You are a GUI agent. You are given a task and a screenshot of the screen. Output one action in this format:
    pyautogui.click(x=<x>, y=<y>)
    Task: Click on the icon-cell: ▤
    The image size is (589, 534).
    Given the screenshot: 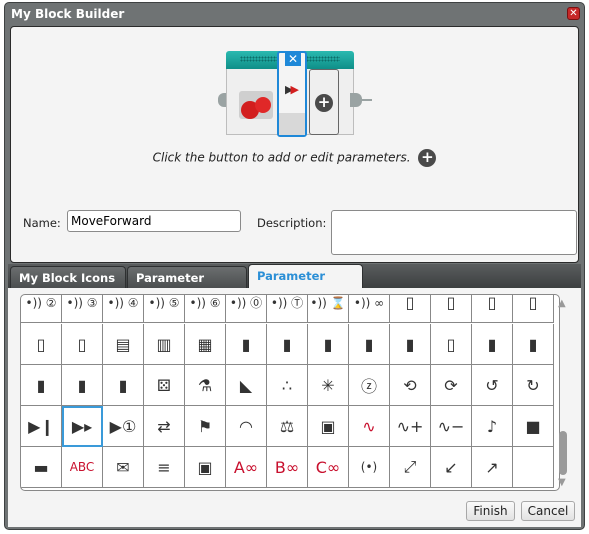 What is the action you would take?
    pyautogui.click(x=123, y=344)
    